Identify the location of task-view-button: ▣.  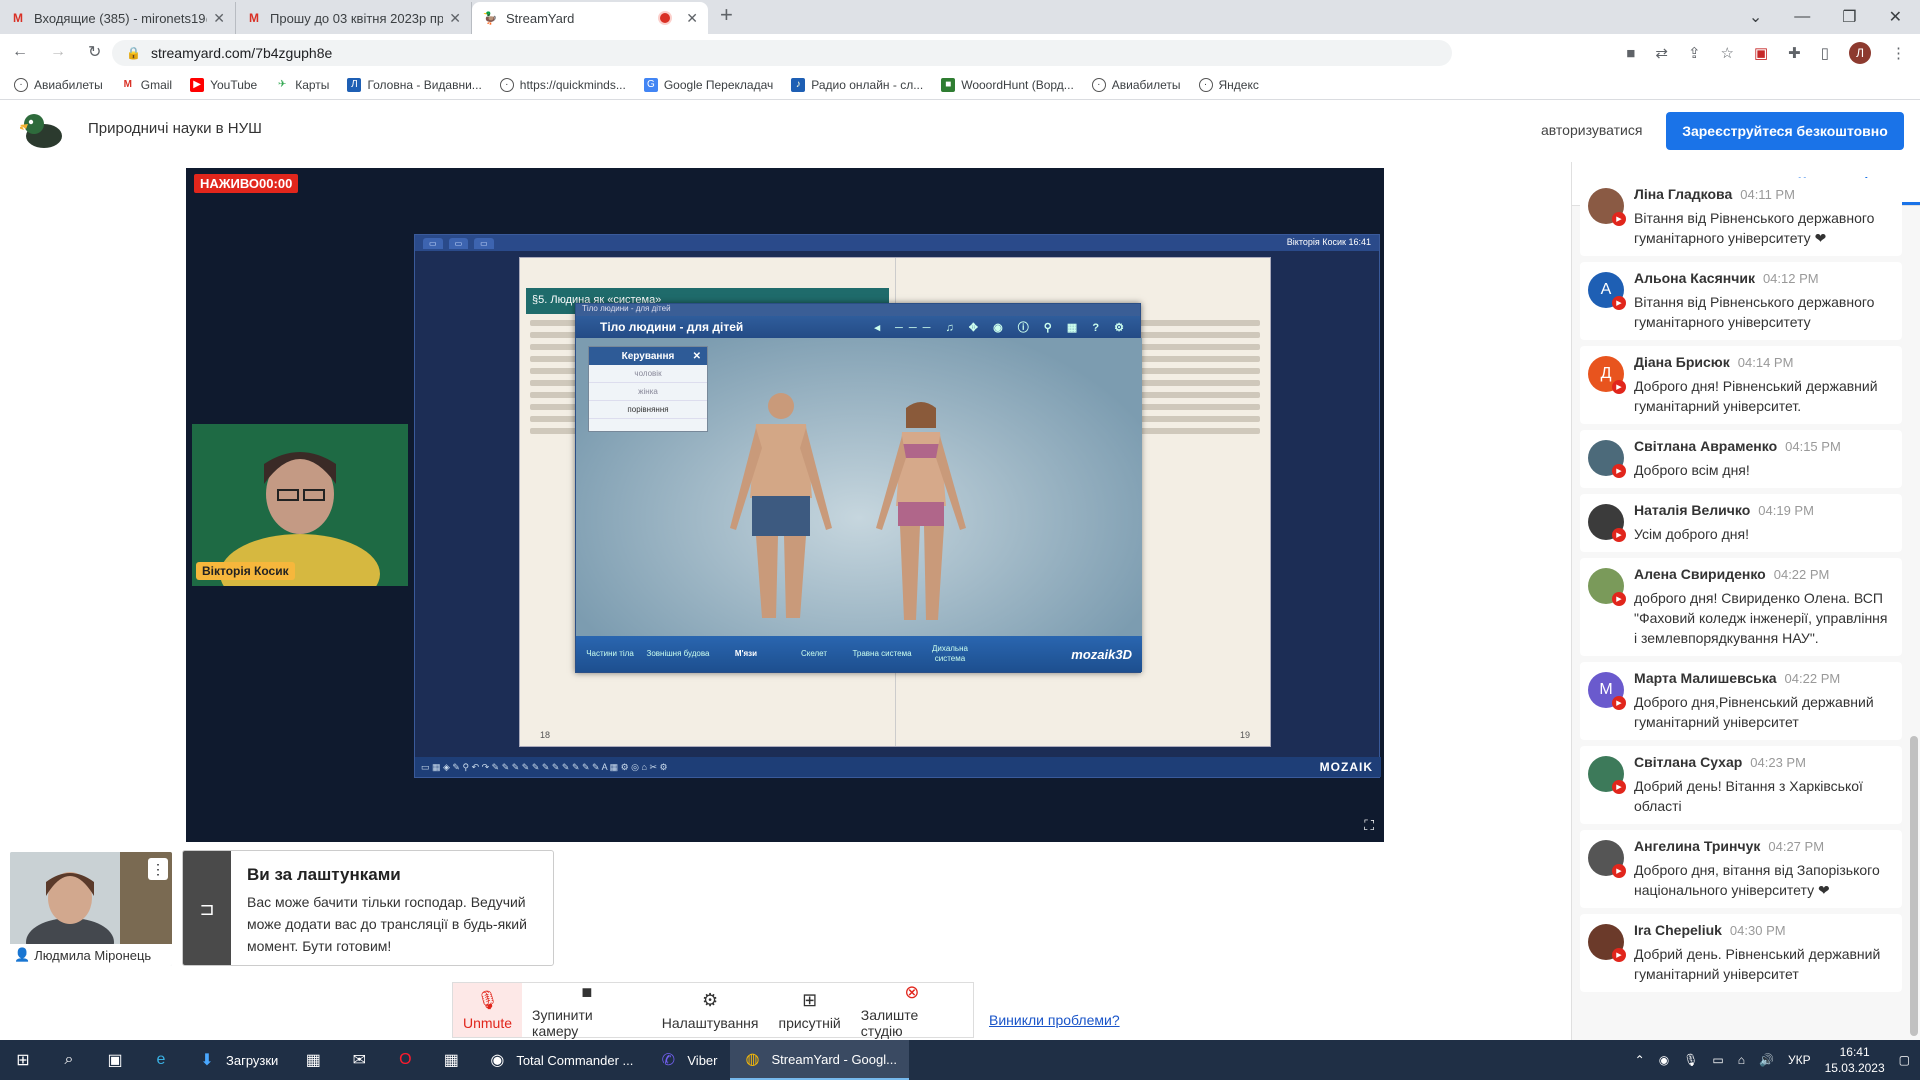
(115, 1060).